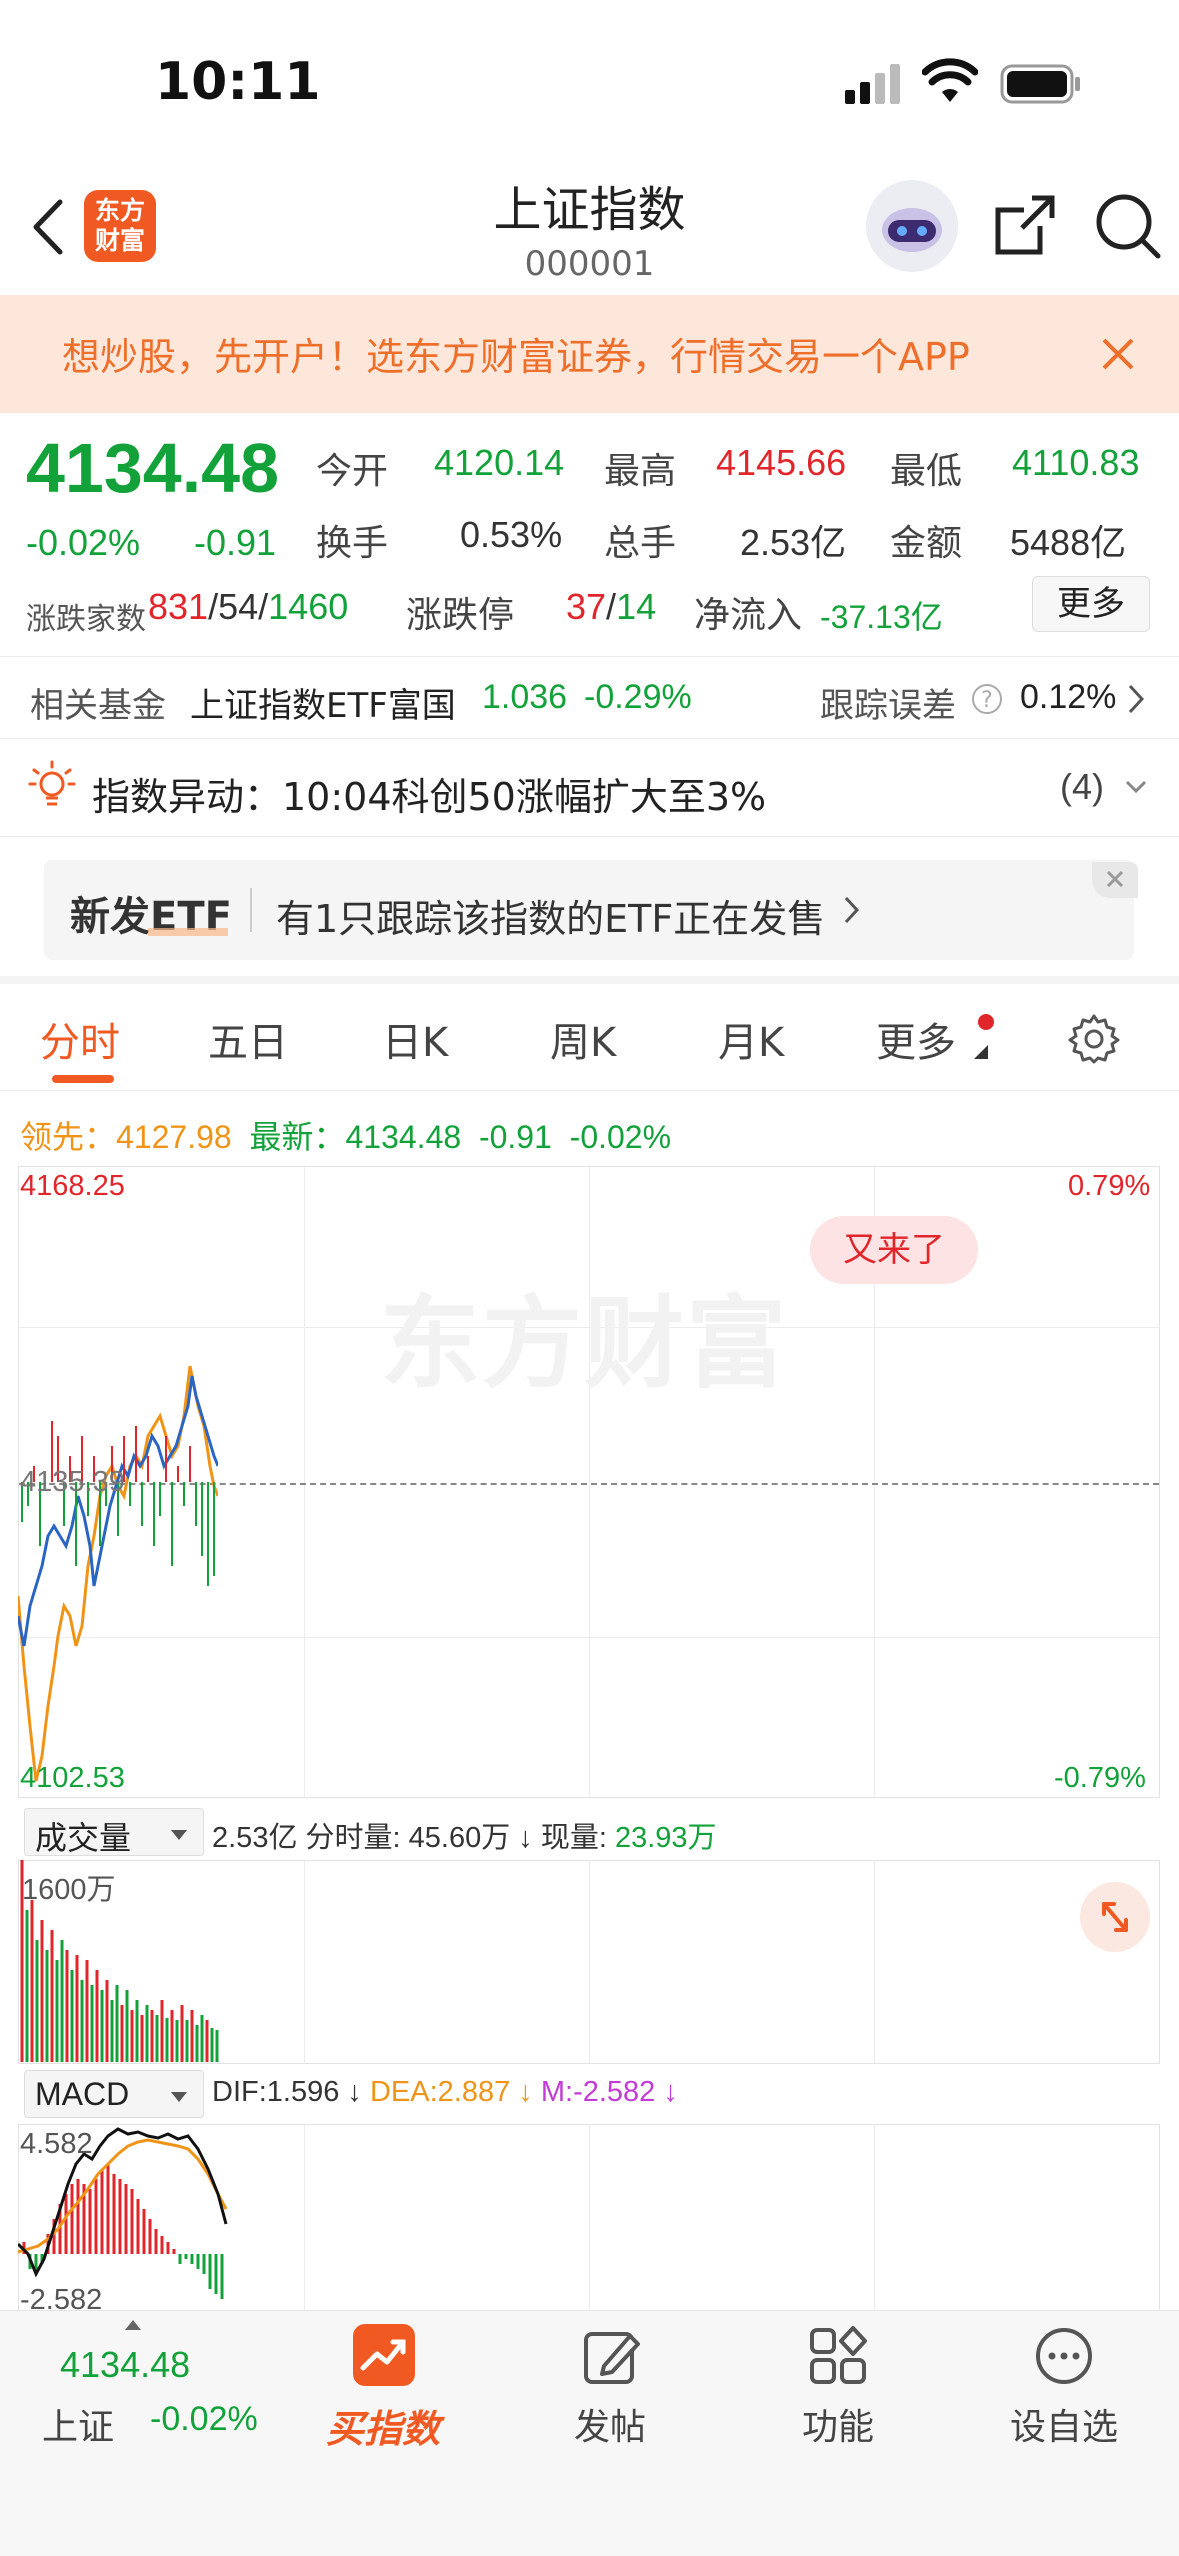  I want to click on fund-change: -0.29%, so click(638, 697).